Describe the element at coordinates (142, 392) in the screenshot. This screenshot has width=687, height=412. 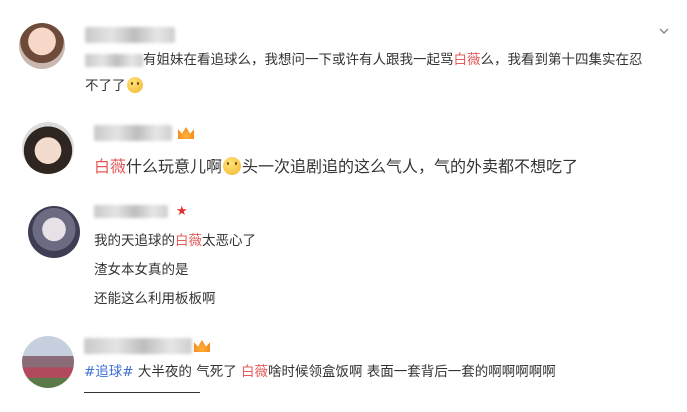
I see `divider` at that location.